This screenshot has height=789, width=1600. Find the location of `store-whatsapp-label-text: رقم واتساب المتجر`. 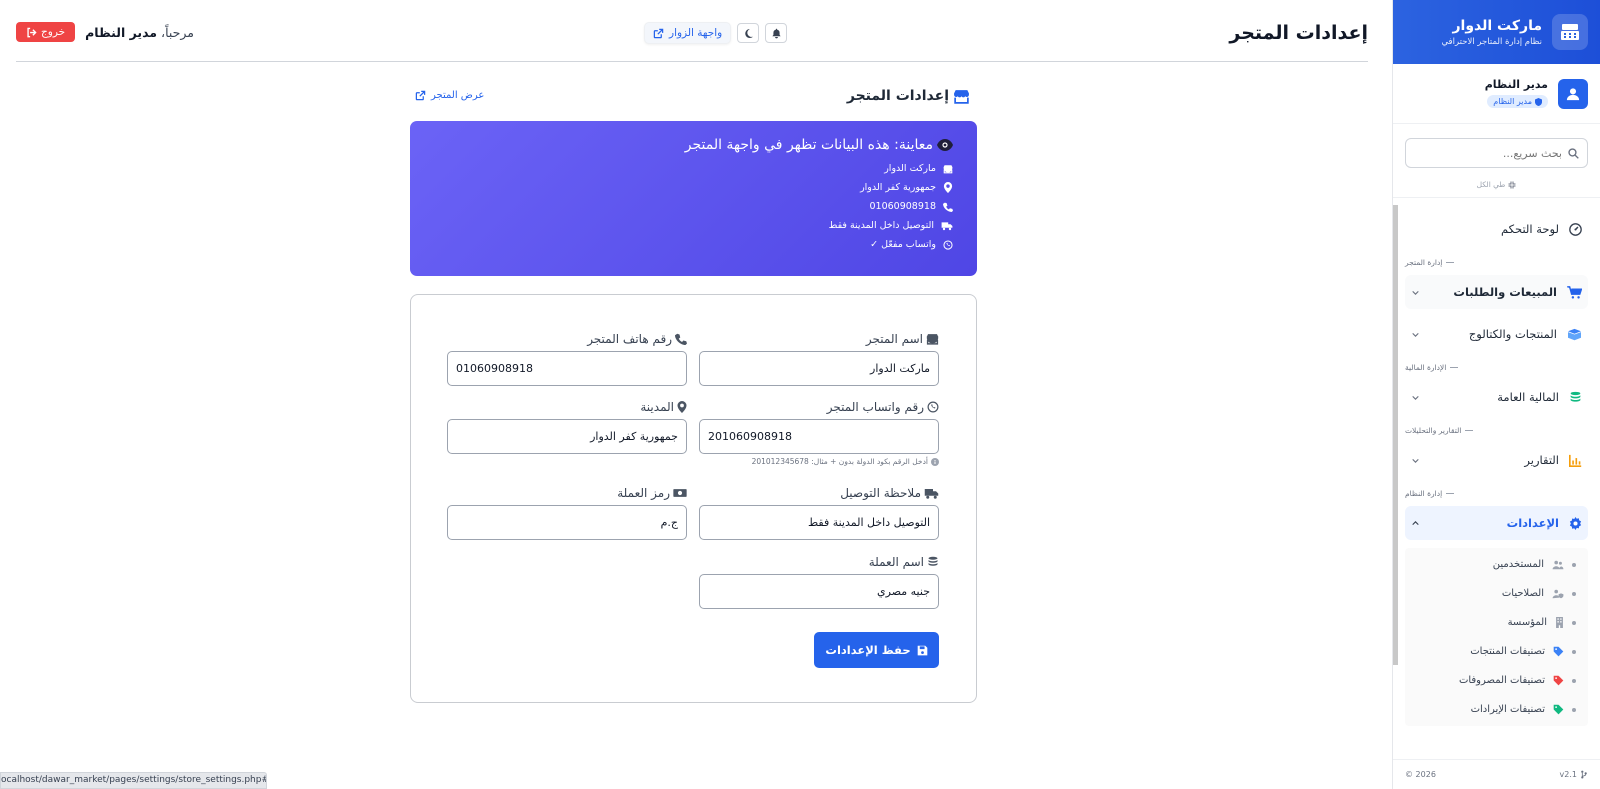

store-whatsapp-label-text: رقم واتساب المتجر is located at coordinates (875, 407).